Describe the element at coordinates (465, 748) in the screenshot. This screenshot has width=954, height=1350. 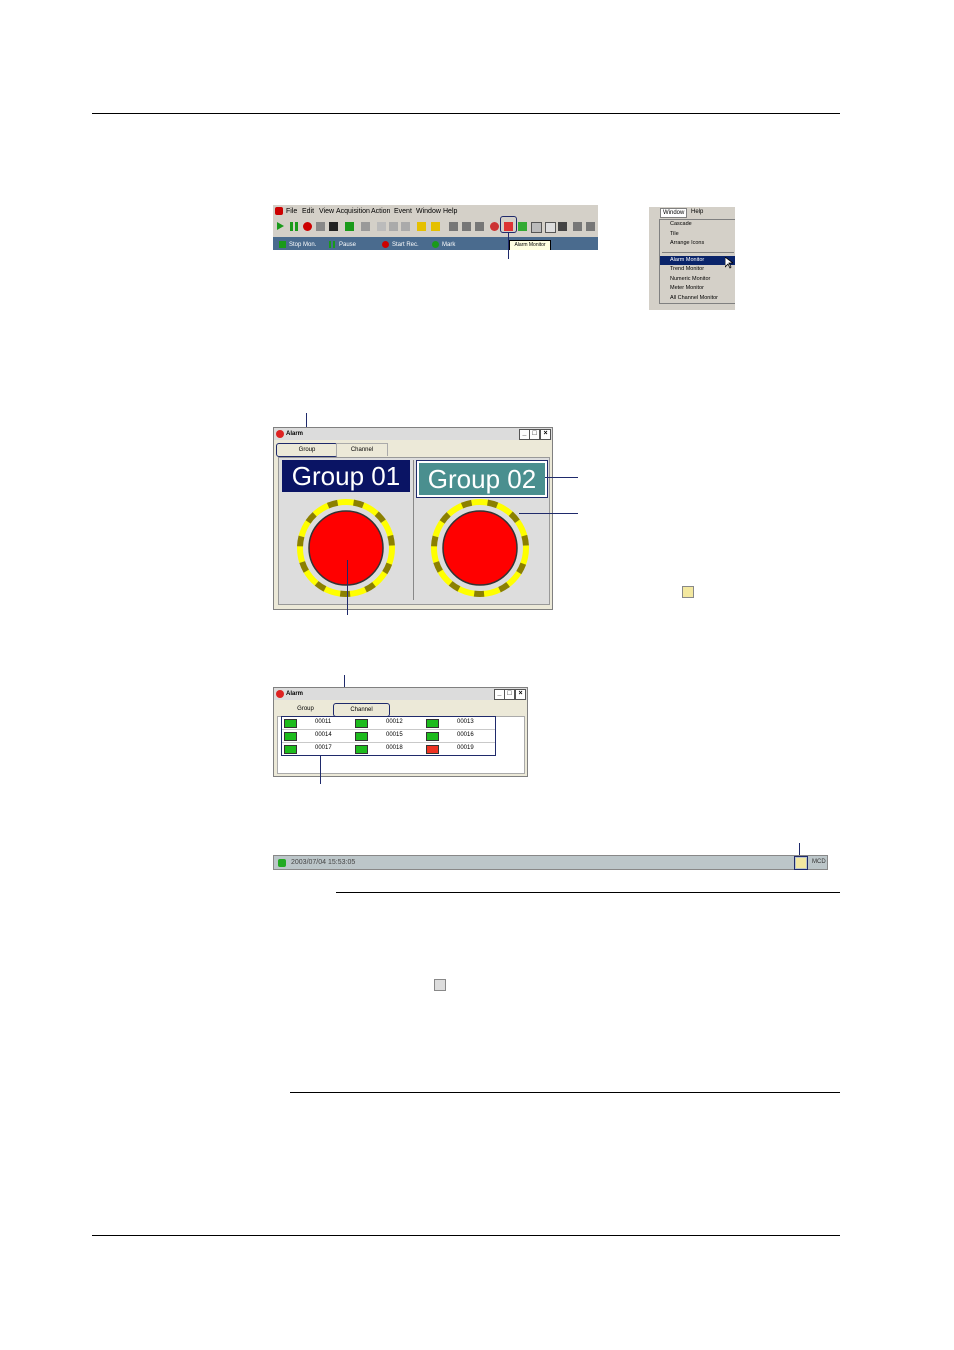
I see `channel-number: 00019` at that location.